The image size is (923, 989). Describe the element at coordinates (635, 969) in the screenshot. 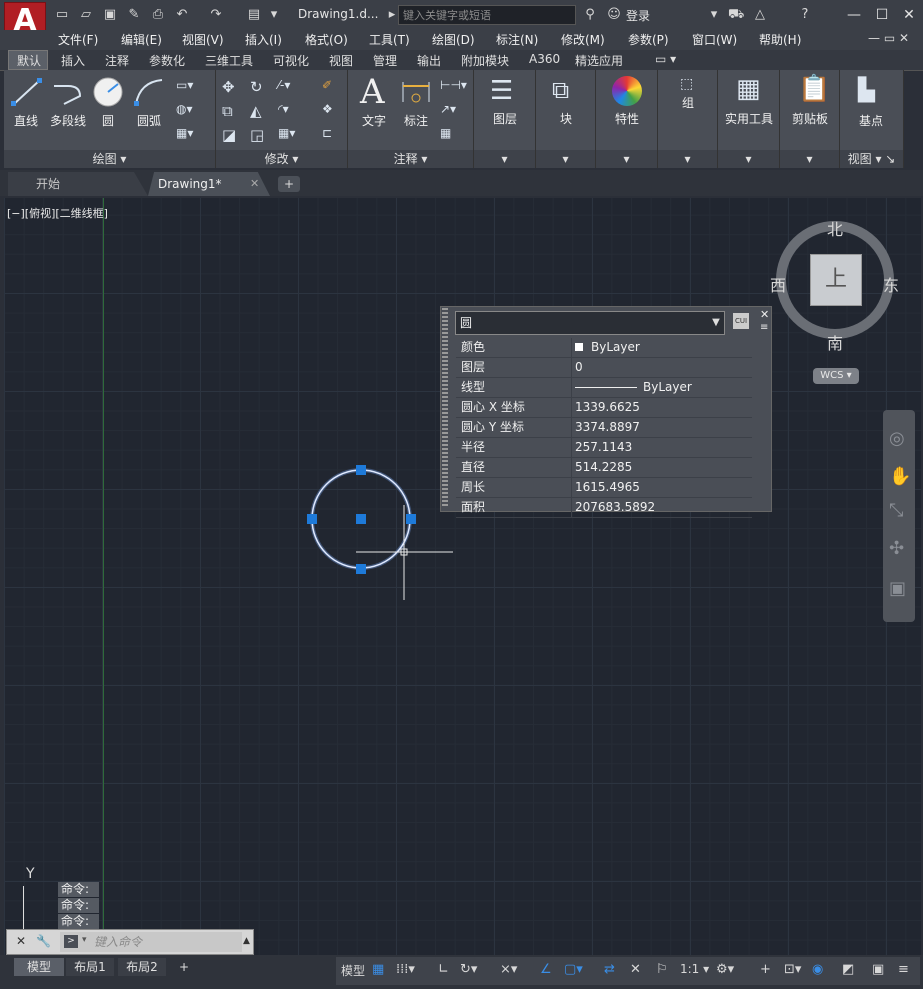

I see `annotation-visibility-icon: ✕` at that location.